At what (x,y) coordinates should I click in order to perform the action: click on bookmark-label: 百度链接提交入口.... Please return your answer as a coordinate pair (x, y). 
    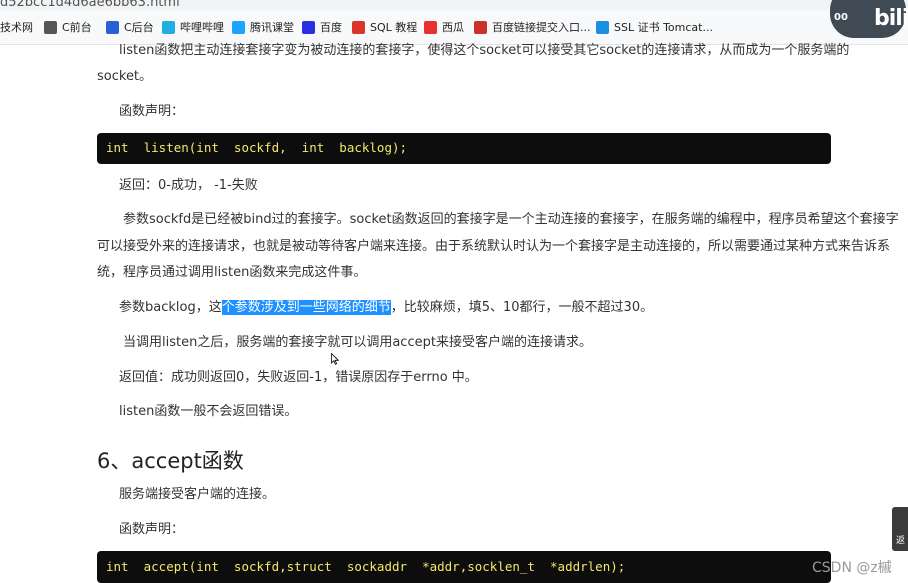
    Looking at the image, I should click on (541, 27).